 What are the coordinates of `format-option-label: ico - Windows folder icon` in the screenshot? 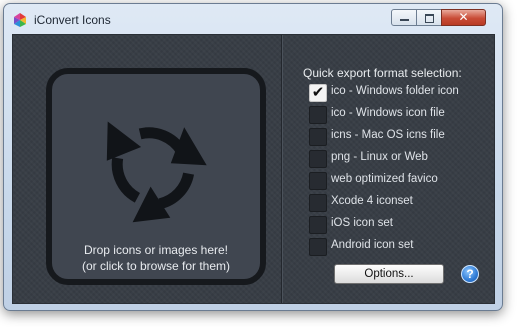 It's located at (395, 91).